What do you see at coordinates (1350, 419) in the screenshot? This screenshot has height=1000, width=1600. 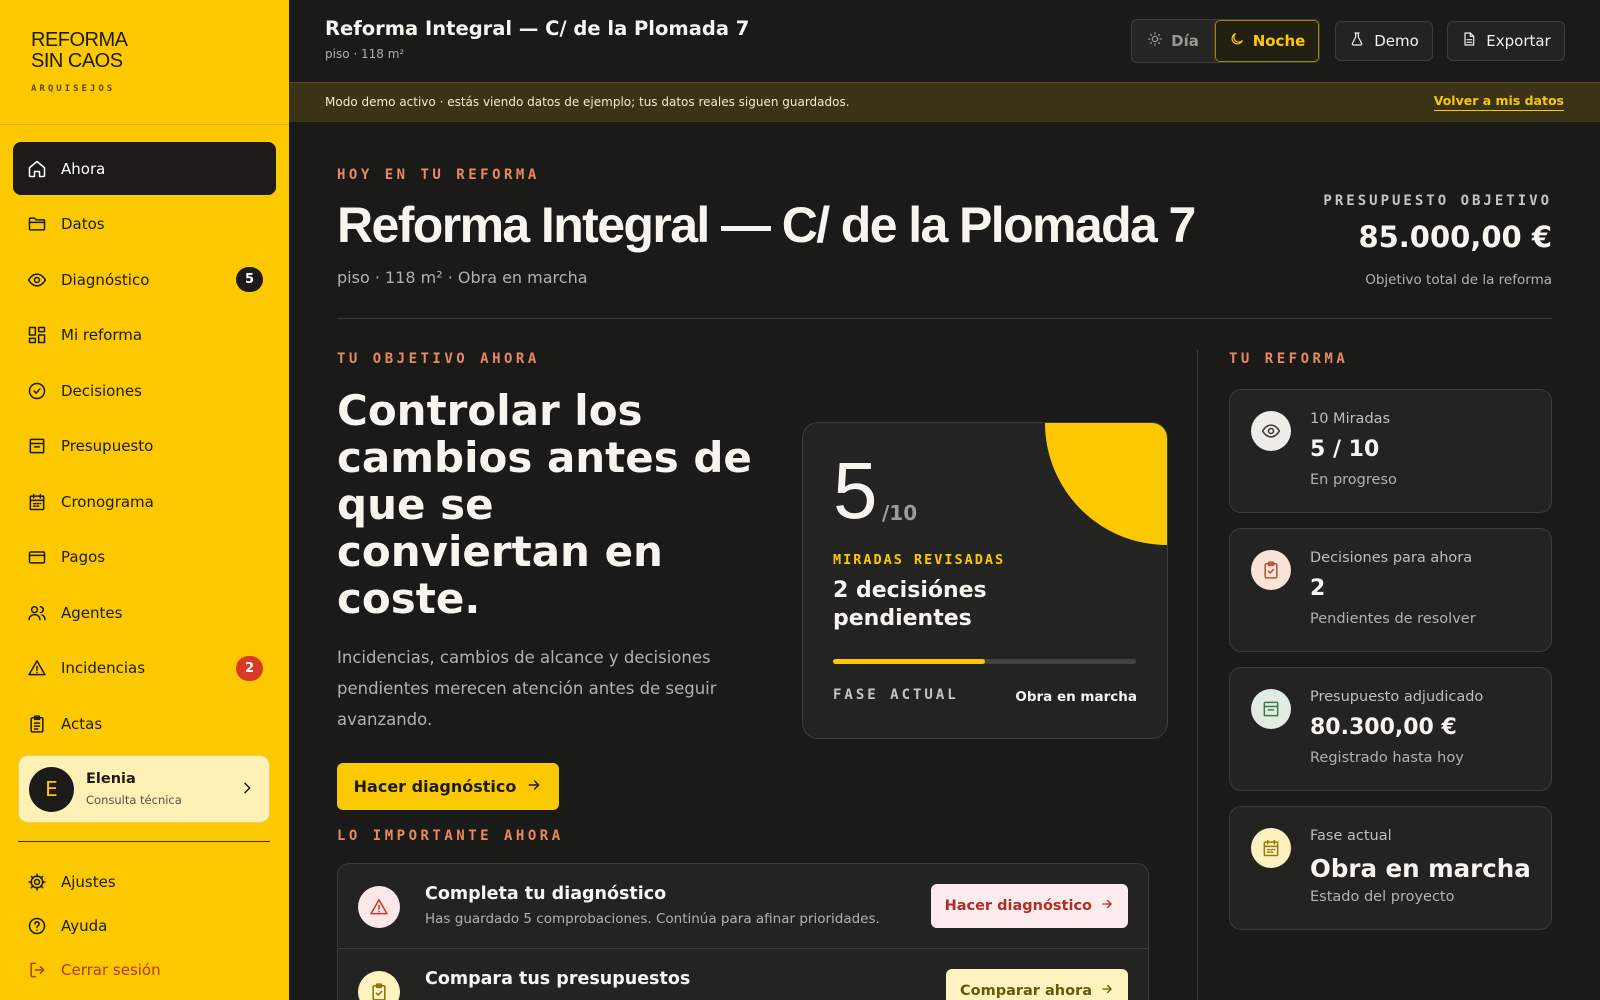 I see `stat-label: 10 Miradas` at bounding box center [1350, 419].